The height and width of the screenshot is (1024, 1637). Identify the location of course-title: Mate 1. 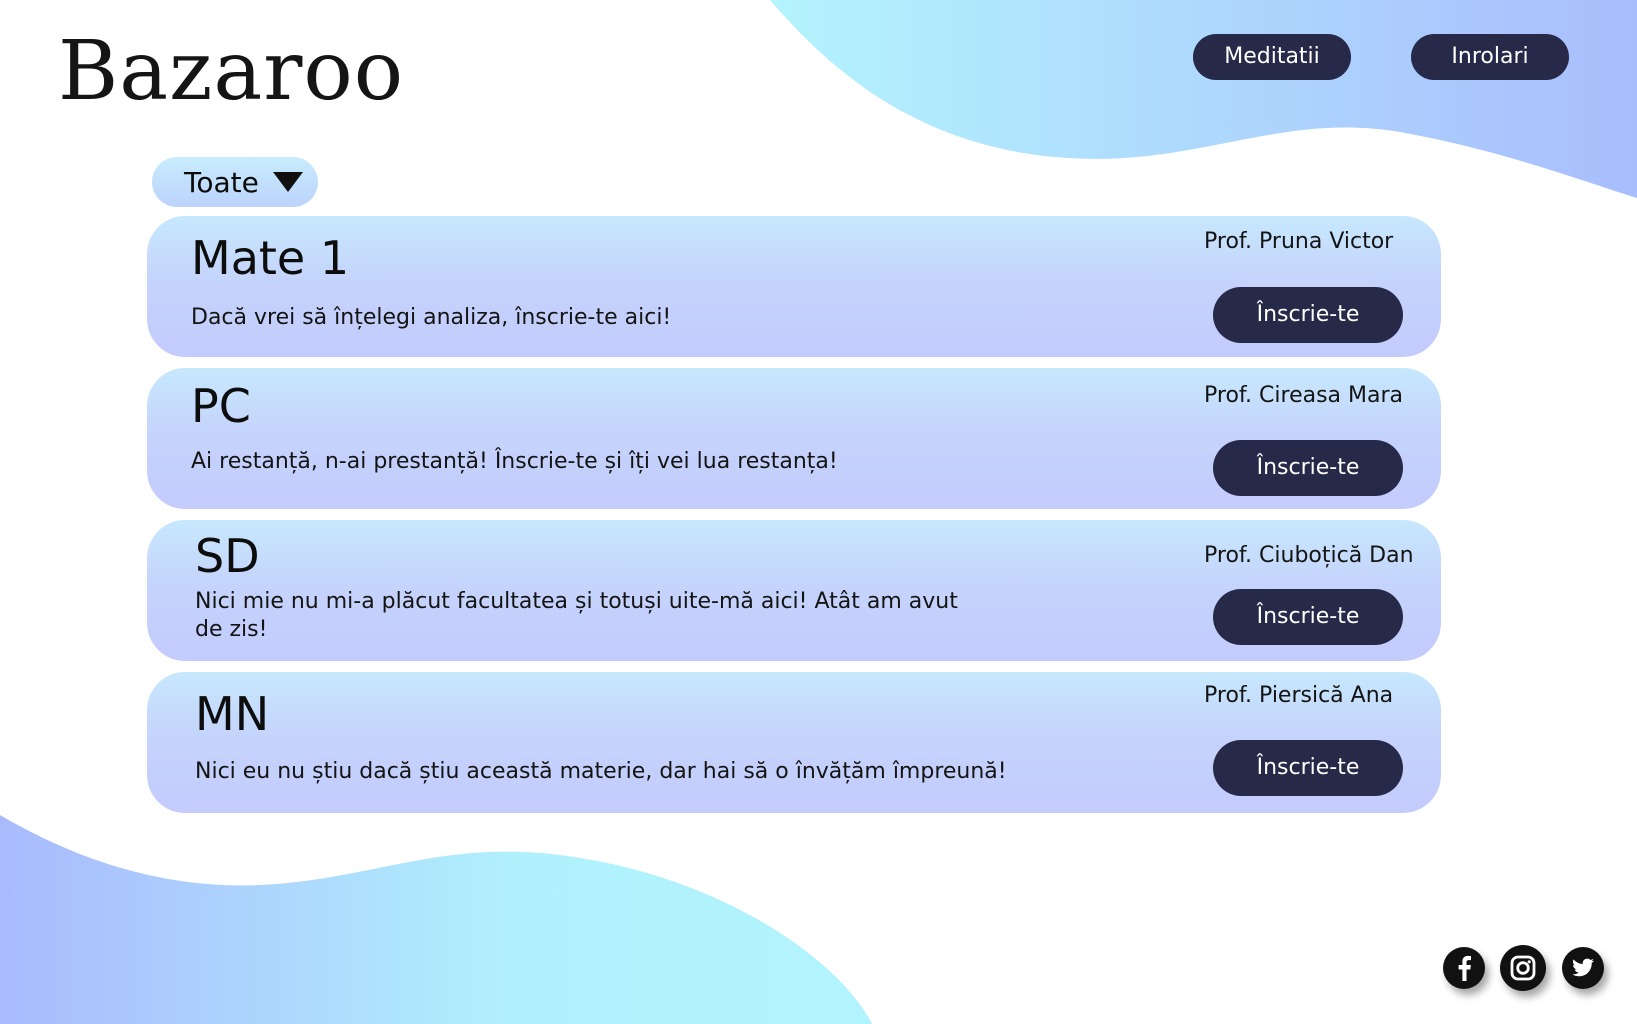
(270, 258).